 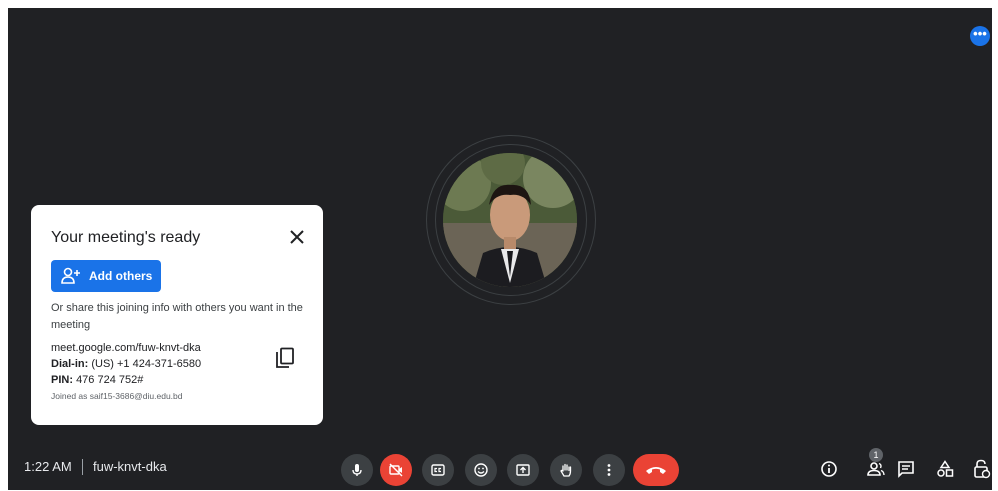 I want to click on leave-call-button, so click(x=656, y=470).